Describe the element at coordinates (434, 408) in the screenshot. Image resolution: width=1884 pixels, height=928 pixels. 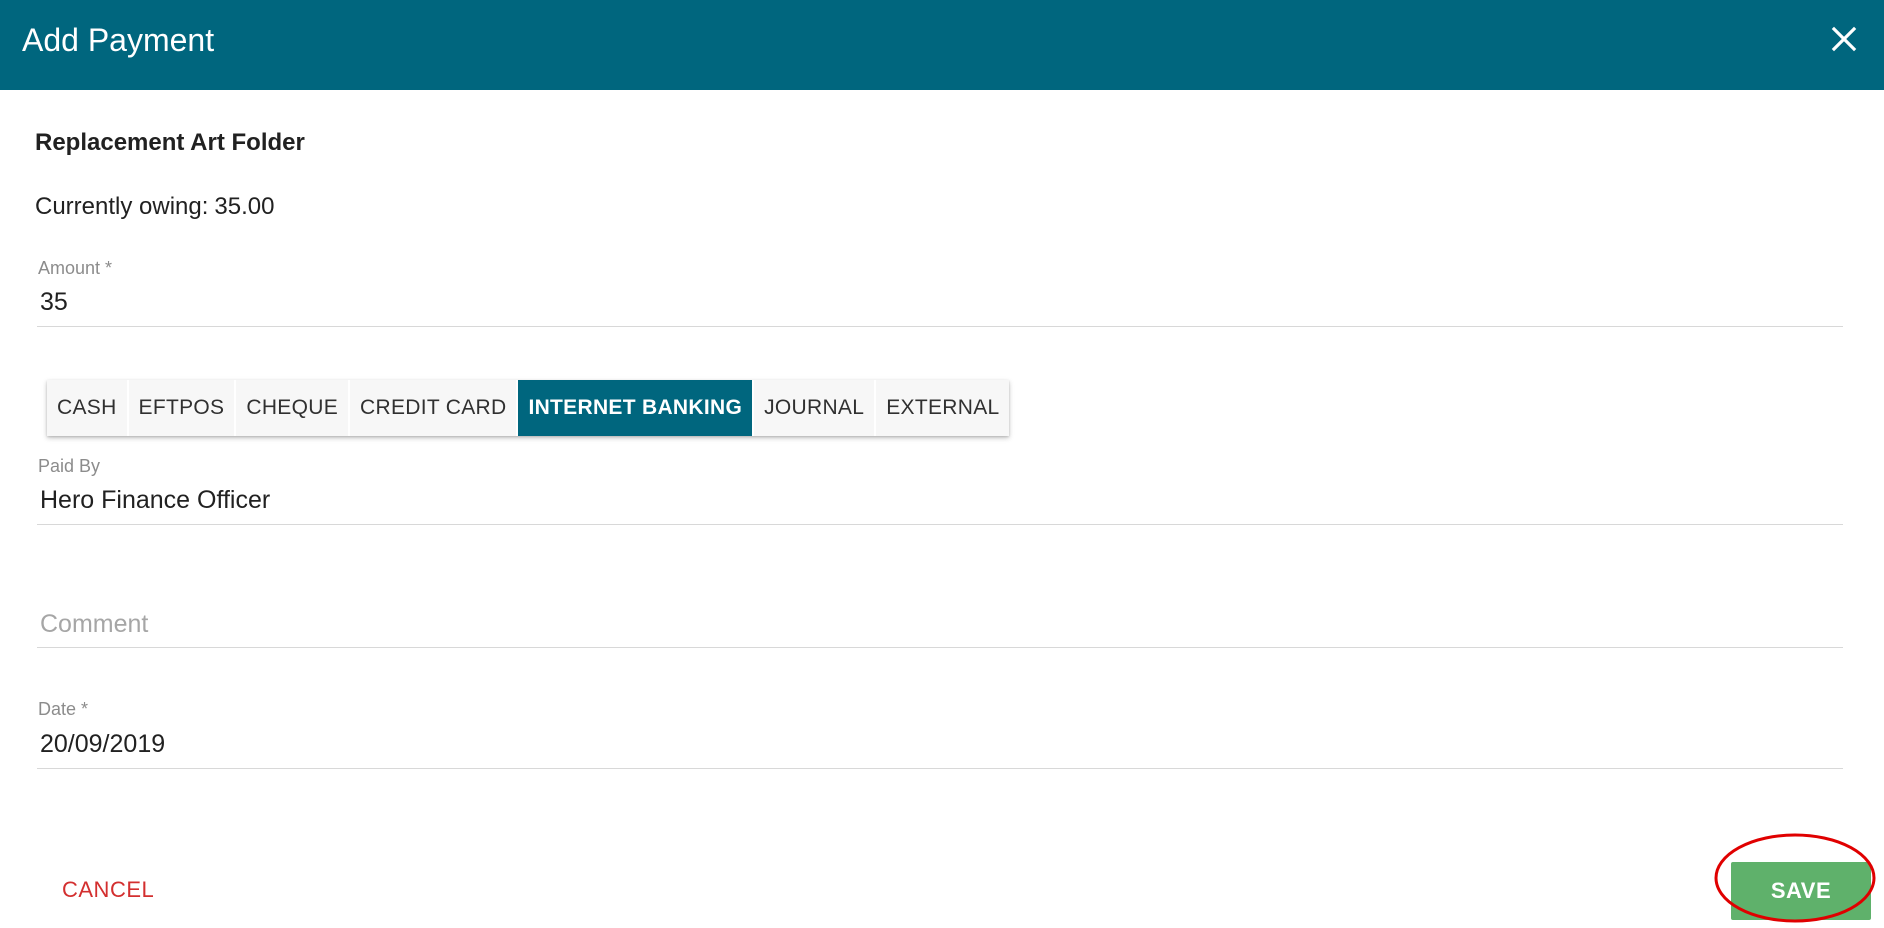
I see `payment-method-credit-card: CREDIT CARD` at that location.